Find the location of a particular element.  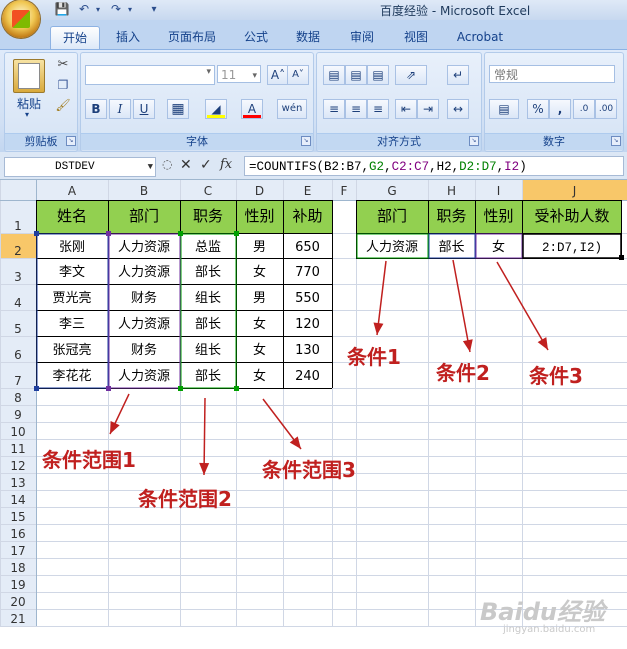

annotation-cond1: 条件1 is located at coordinates (374, 357).